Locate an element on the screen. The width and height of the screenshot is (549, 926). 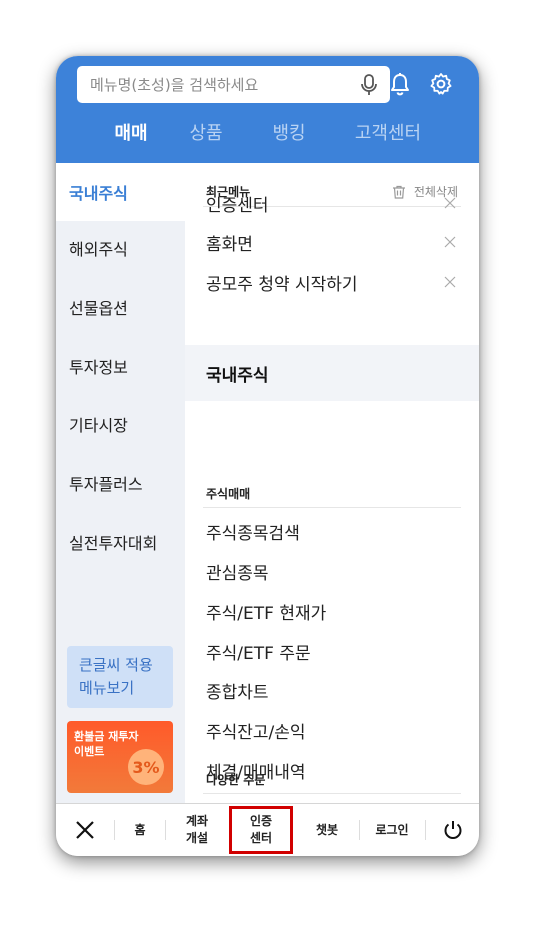
bell-icon is located at coordinates (400, 84).